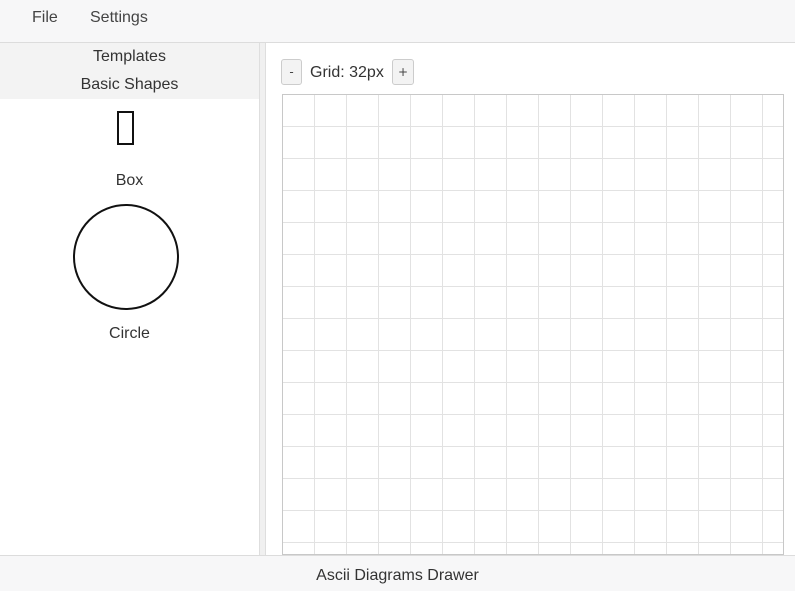  I want to click on box-template-label: Box, so click(129, 180).